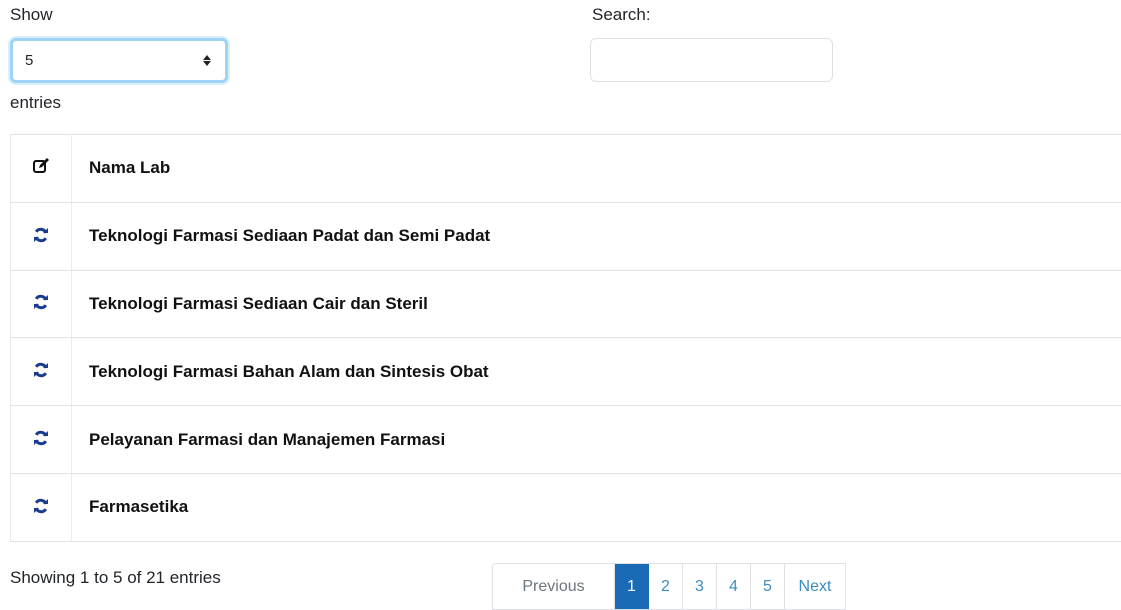 Image resolution: width=1121 pixels, height=610 pixels. I want to click on search-label: Search:, so click(621, 14).